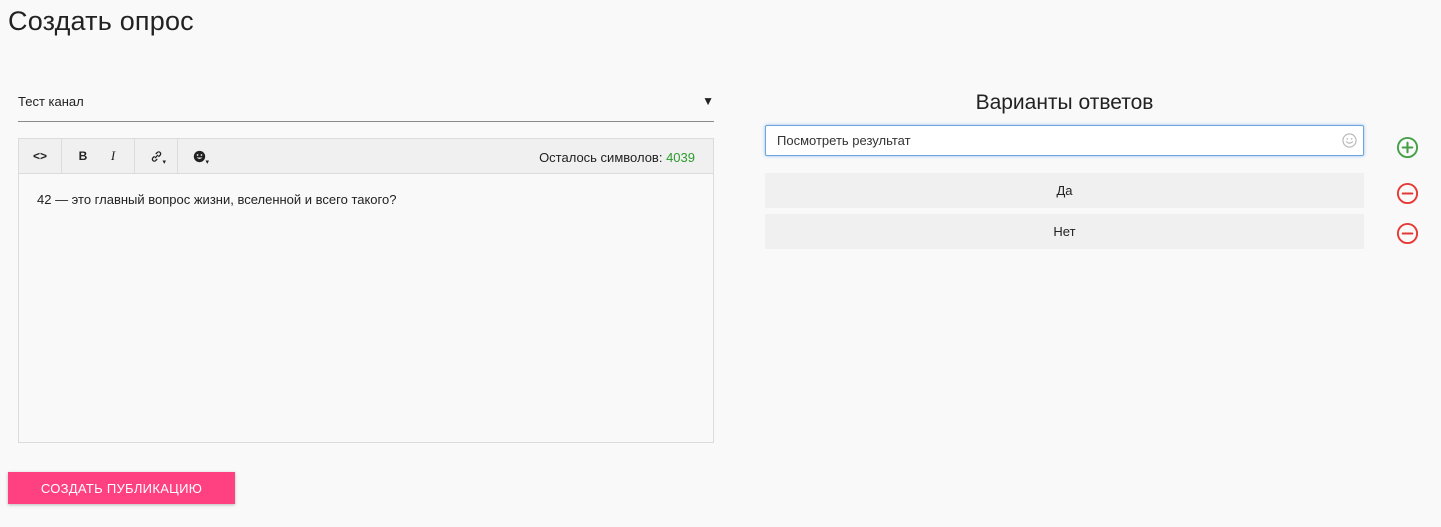  I want to click on link-button: ▾, so click(156, 156).